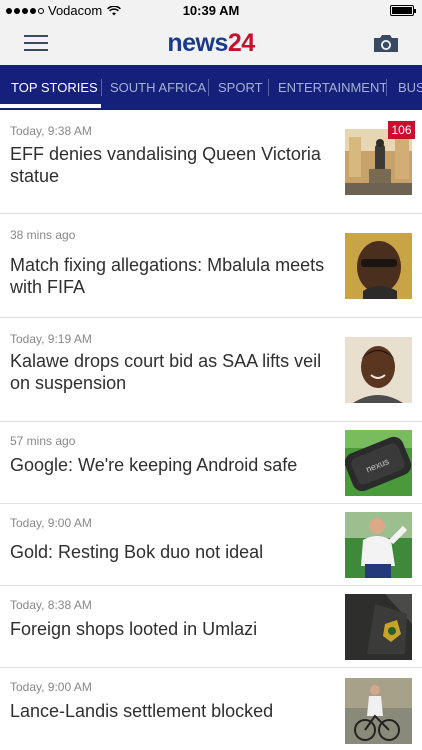  Describe the element at coordinates (137, 552) in the screenshot. I see `story-title: Gold: Resting Bok duo not ideal` at that location.